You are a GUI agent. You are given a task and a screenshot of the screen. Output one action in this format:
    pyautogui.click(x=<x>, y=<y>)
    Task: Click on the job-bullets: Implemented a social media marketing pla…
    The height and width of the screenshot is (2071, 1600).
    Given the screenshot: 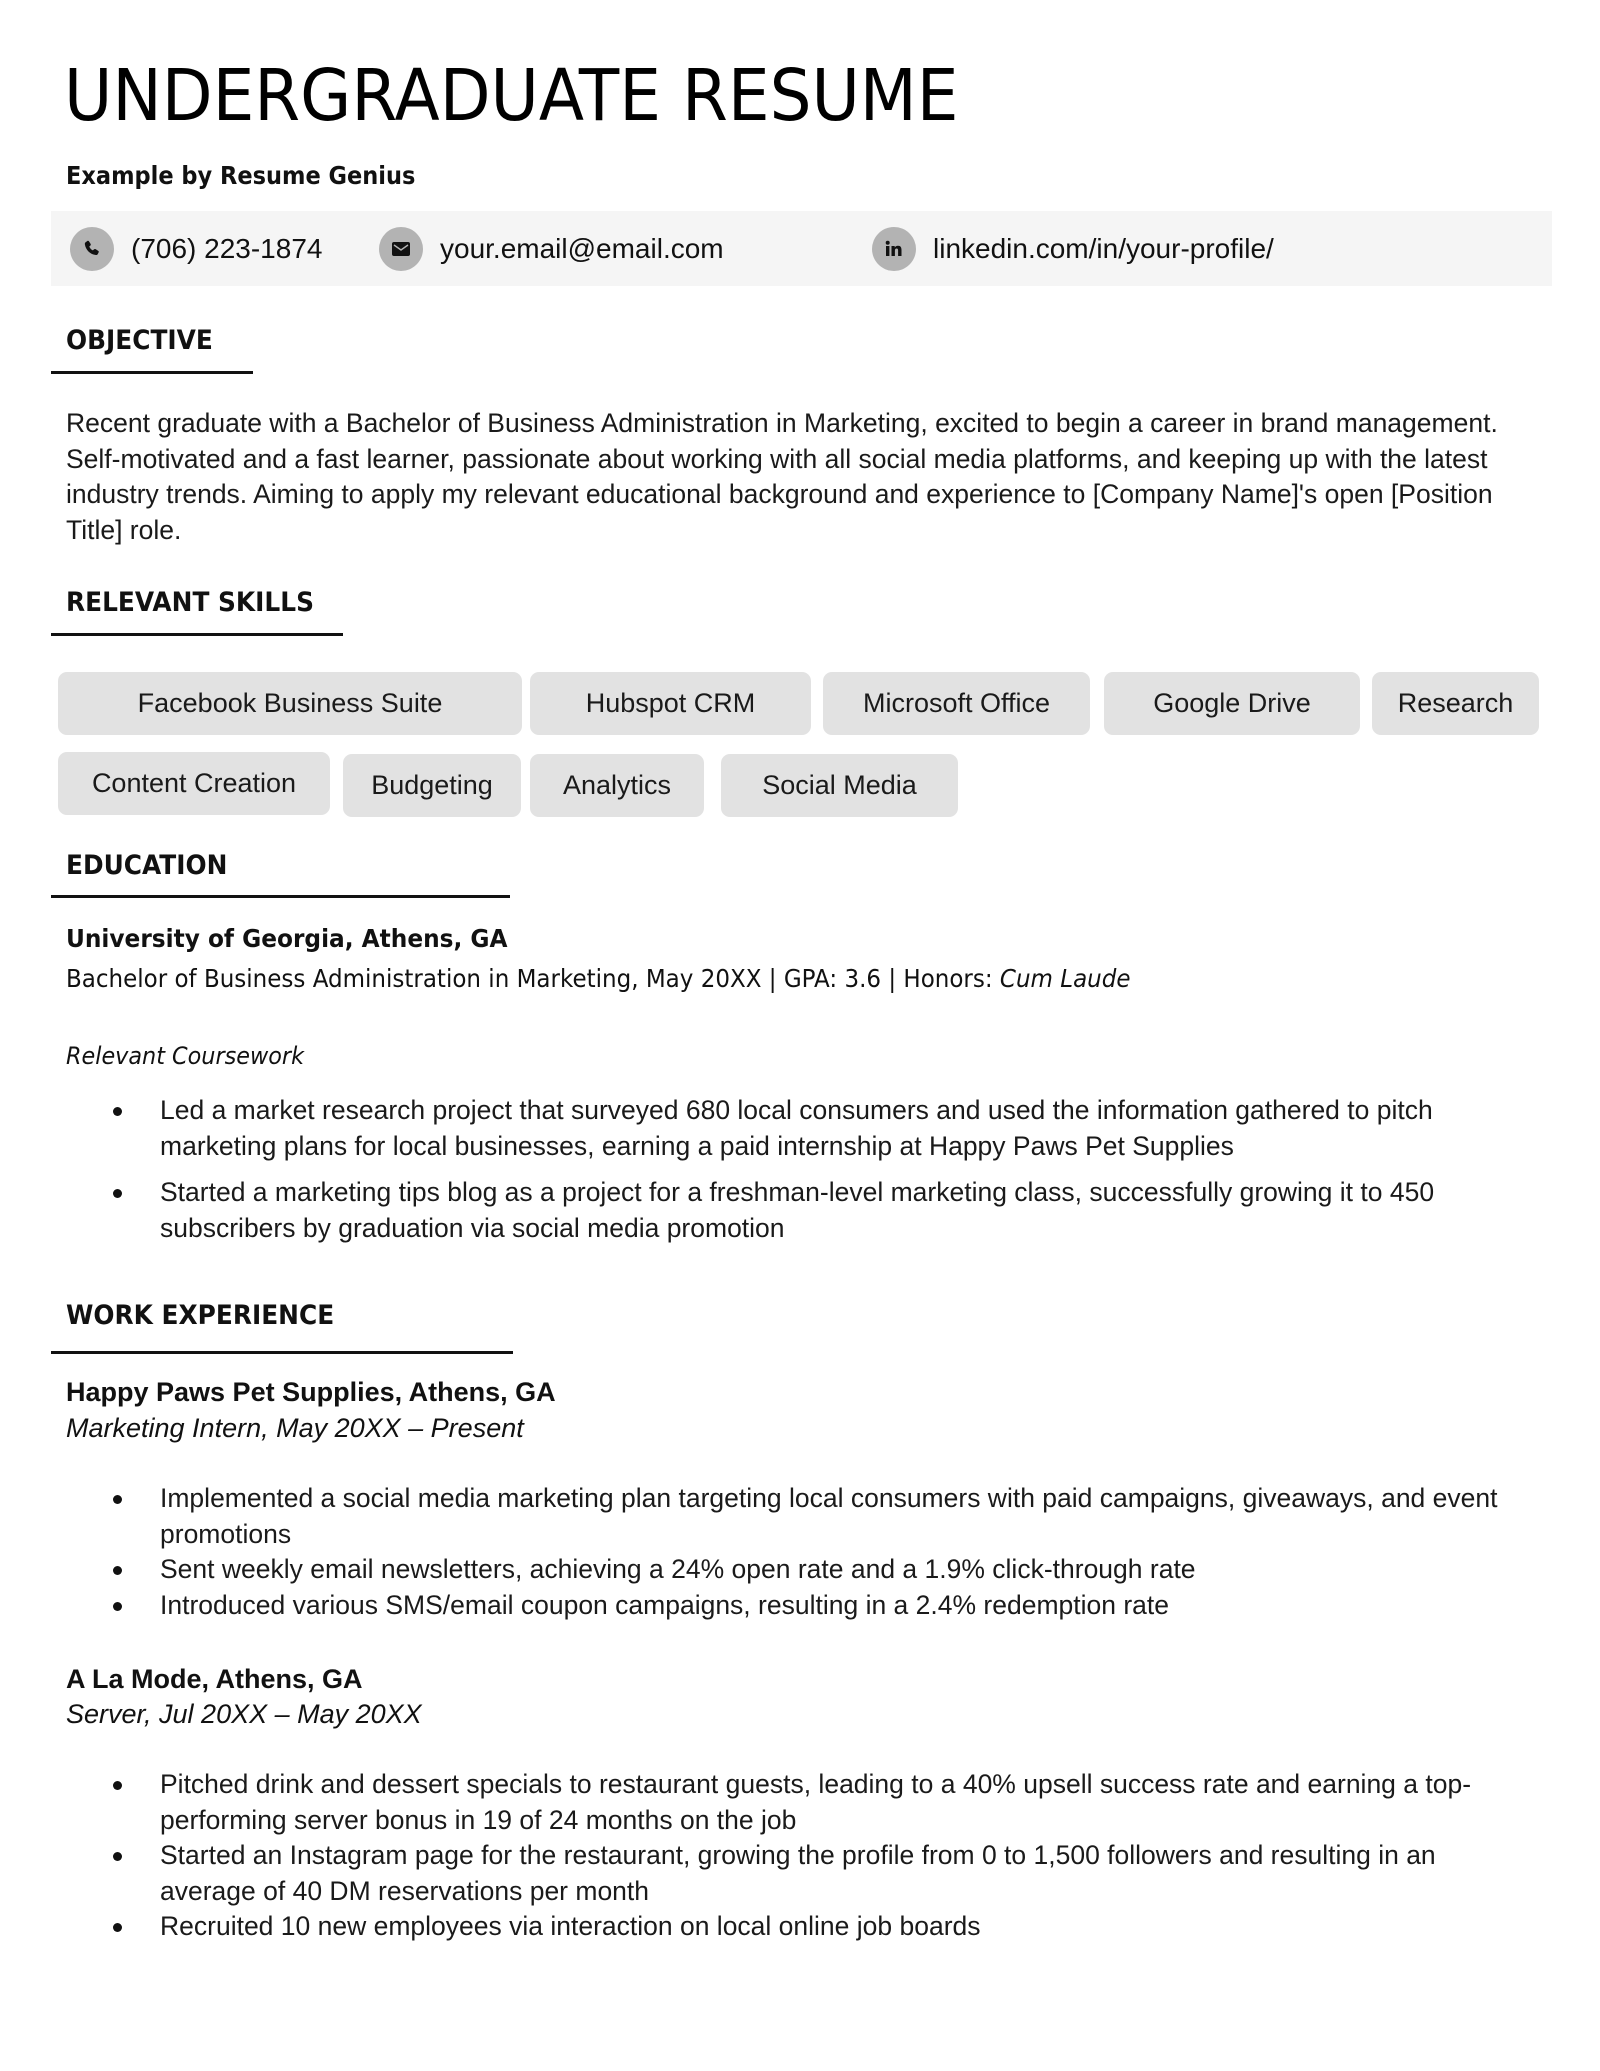 What is the action you would take?
    pyautogui.click(x=780, y=1552)
    